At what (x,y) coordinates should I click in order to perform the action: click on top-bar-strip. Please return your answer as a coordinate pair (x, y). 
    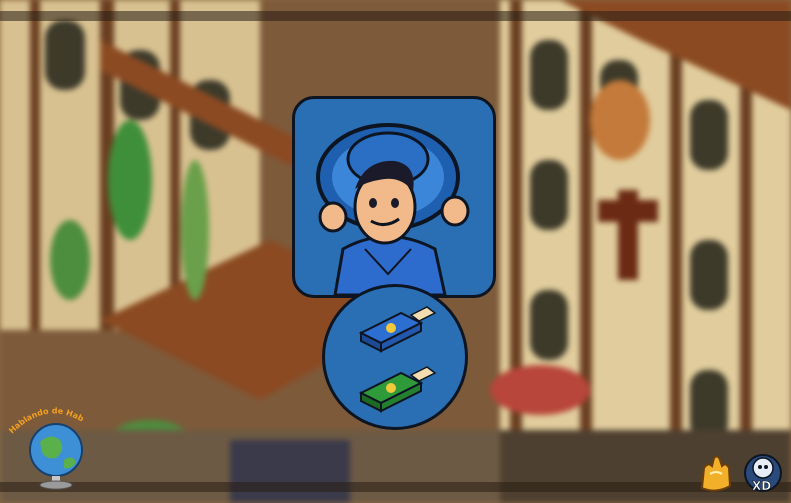
    Looking at the image, I should click on (395, 16).